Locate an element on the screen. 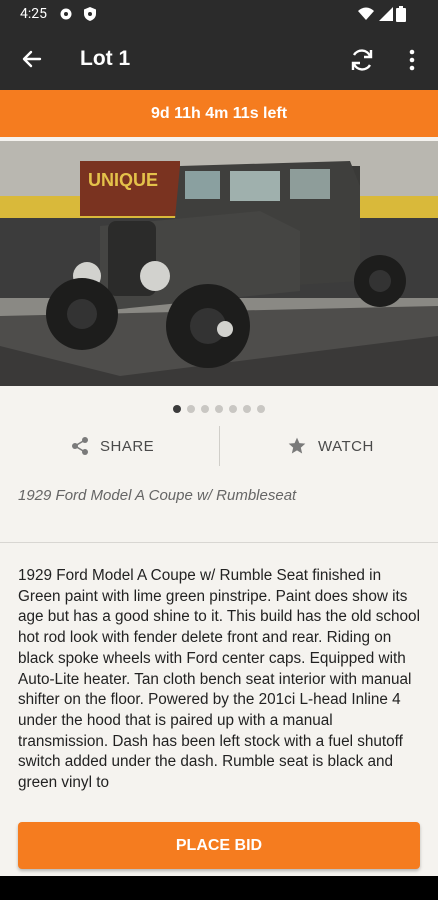 This screenshot has width=438, height=900. sign-text: UNIQUE is located at coordinates (123, 180).